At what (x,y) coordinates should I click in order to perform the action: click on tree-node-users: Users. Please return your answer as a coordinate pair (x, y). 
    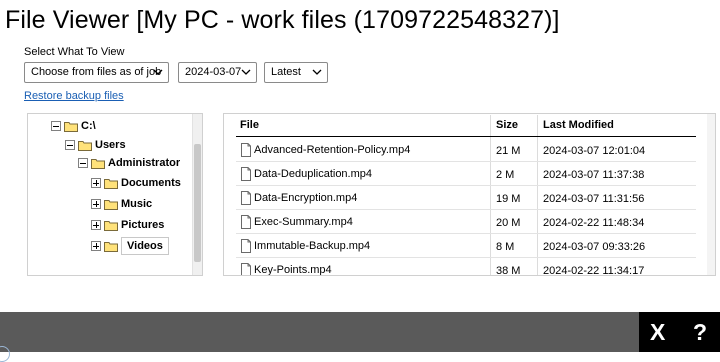
    Looking at the image, I should click on (95, 145).